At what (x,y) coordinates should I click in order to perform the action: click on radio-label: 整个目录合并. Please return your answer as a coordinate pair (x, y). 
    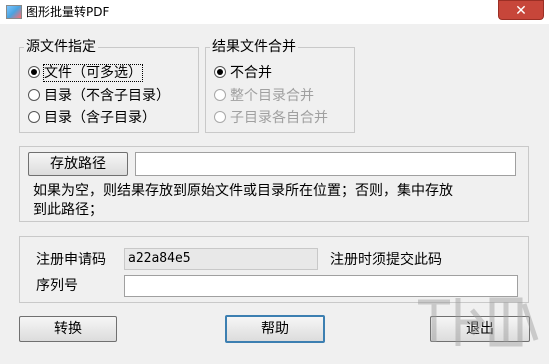
    Looking at the image, I should click on (272, 96).